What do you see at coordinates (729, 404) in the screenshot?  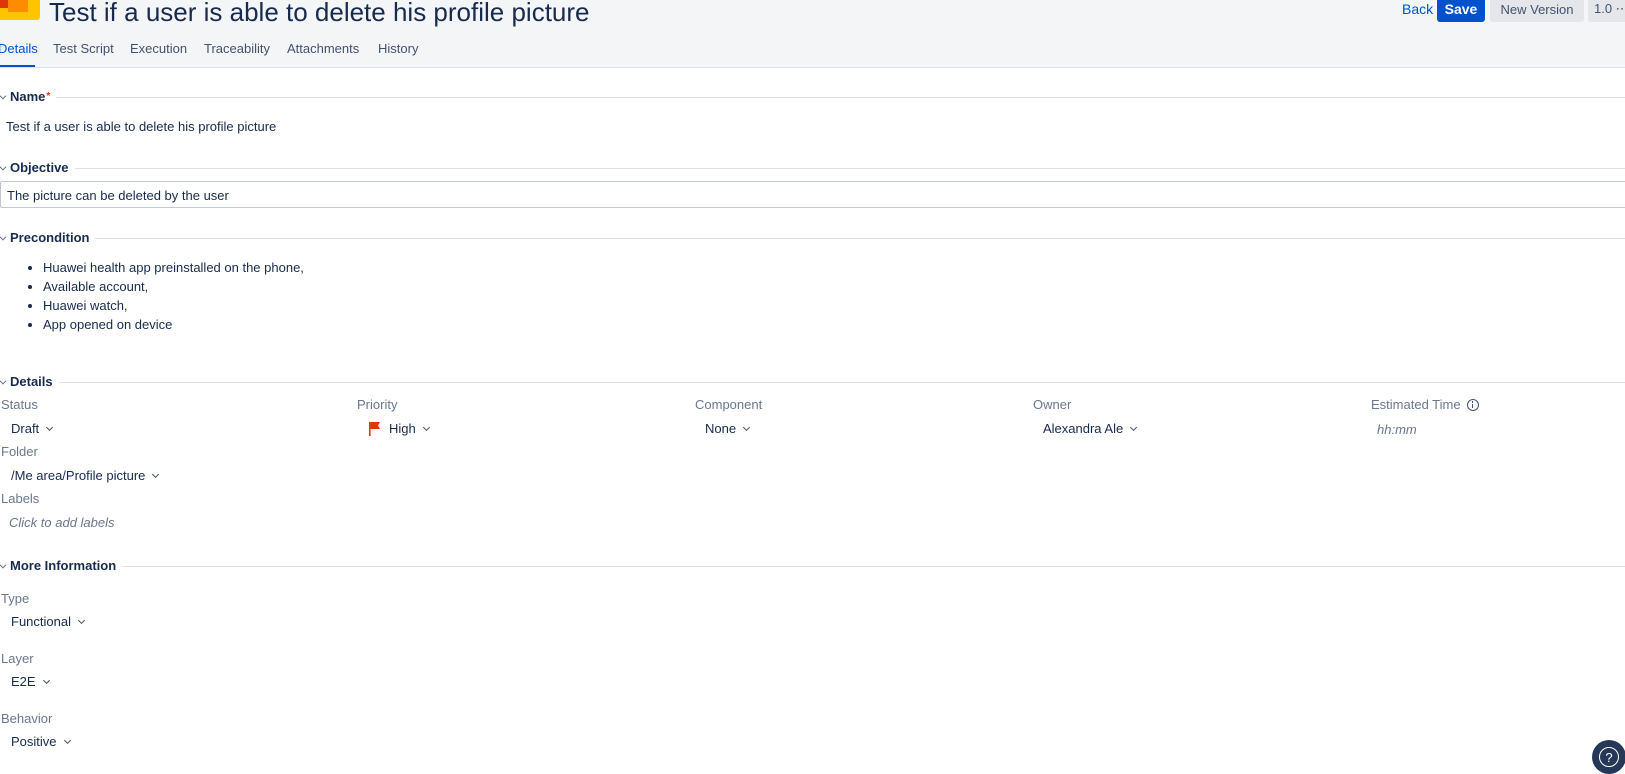 I see `component-label: Component` at bounding box center [729, 404].